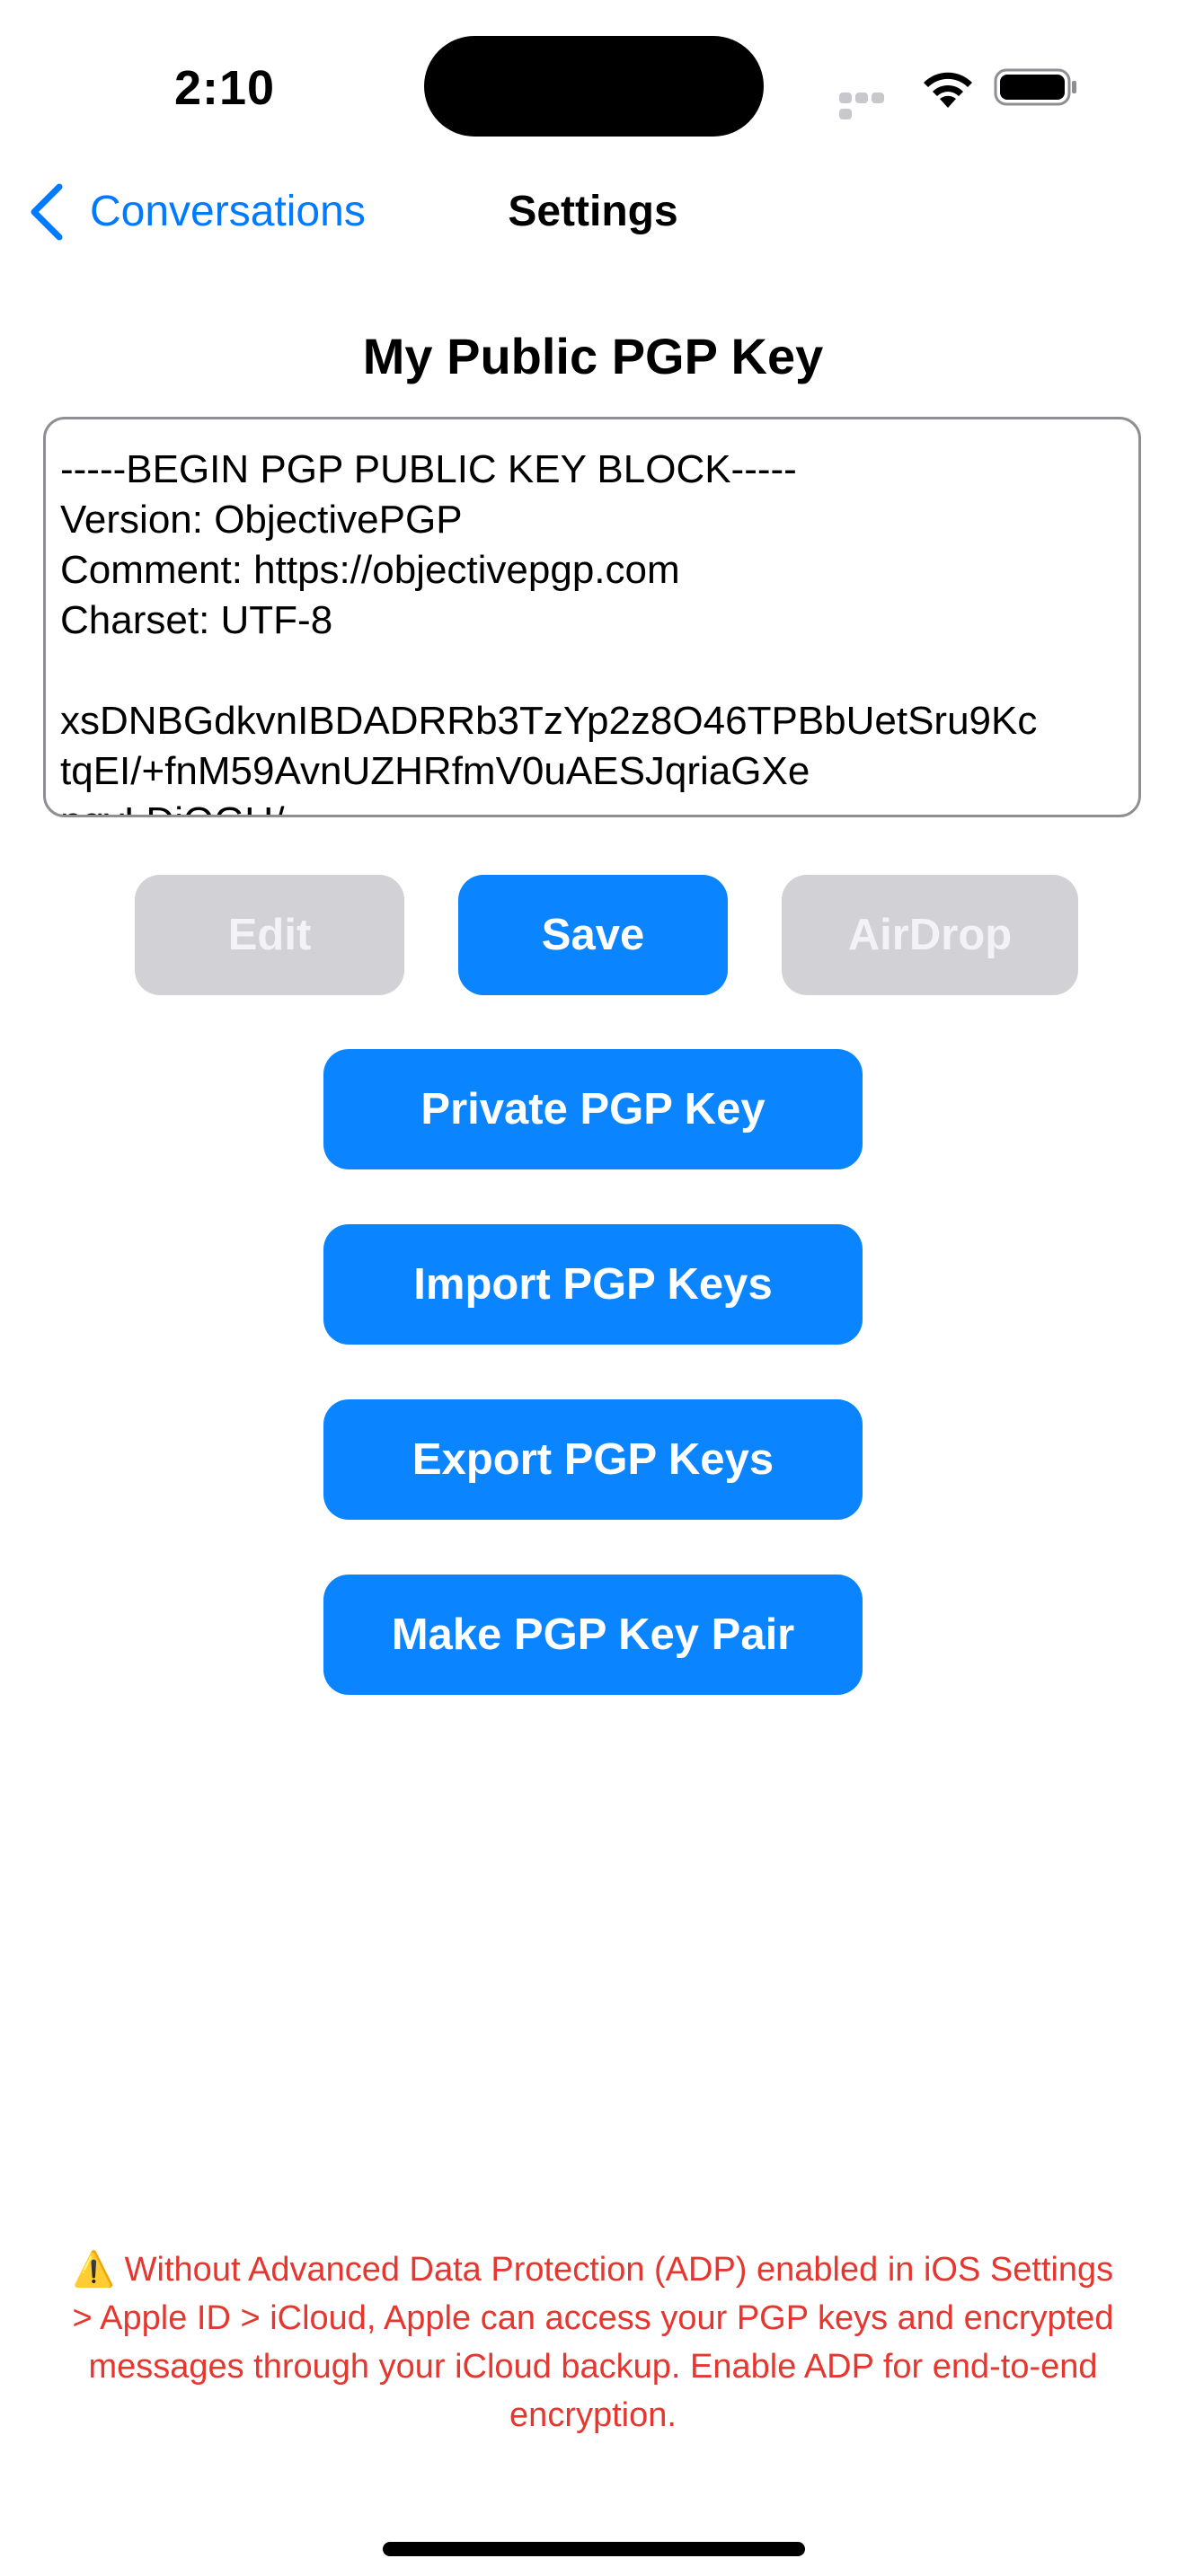 This screenshot has height=2576, width=1186. What do you see at coordinates (47, 212) in the screenshot?
I see `chevron-left-icon` at bounding box center [47, 212].